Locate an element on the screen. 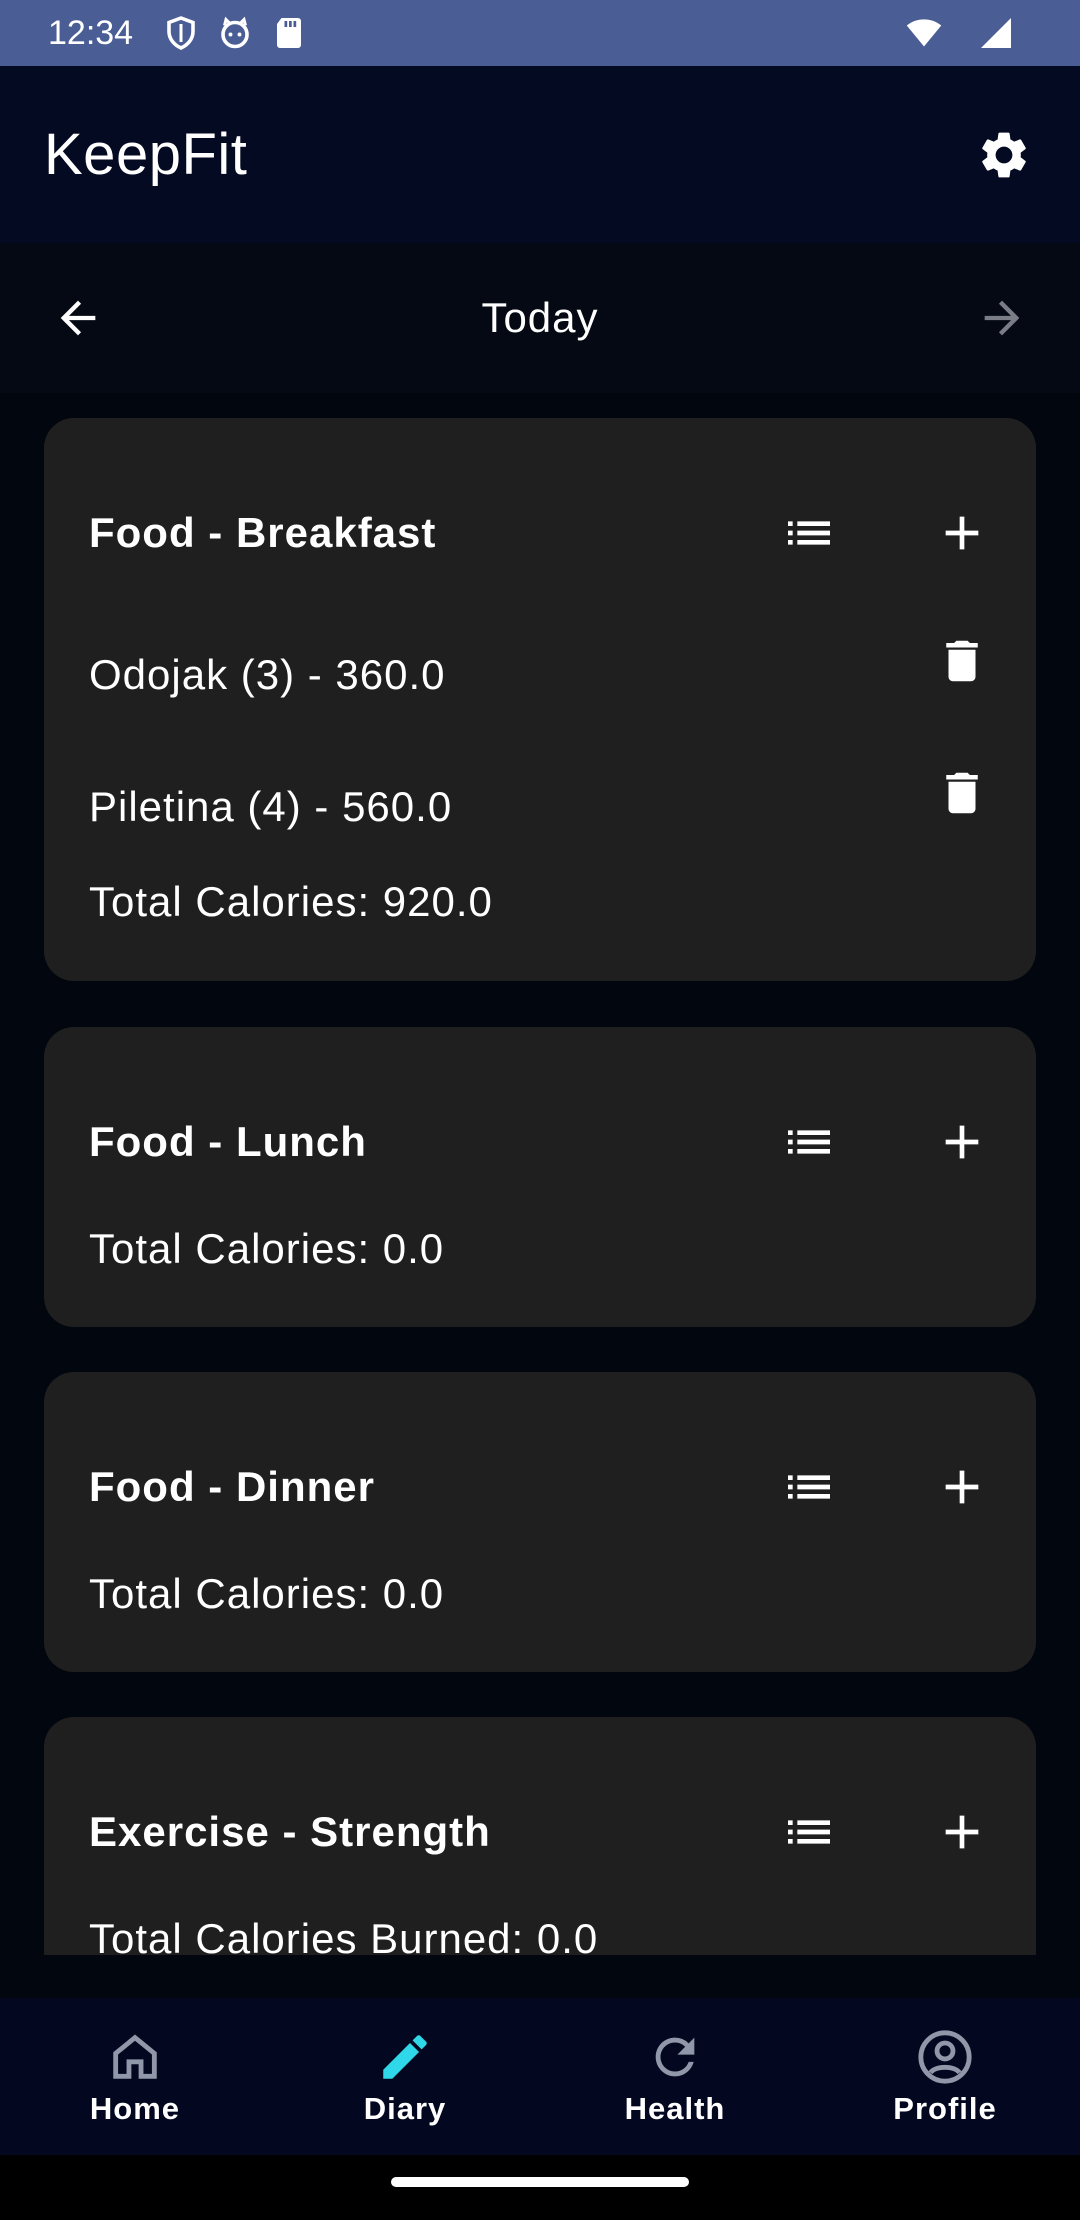 This screenshot has width=1080, height=2220. arrow-forward-icon is located at coordinates (1002, 318).